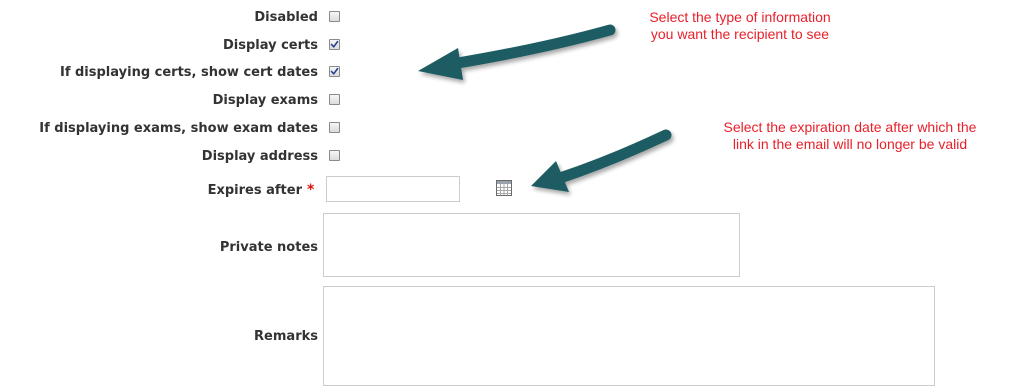 The width and height of the screenshot is (1015, 386). I want to click on show-exam-dates-checkbox, so click(334, 127).